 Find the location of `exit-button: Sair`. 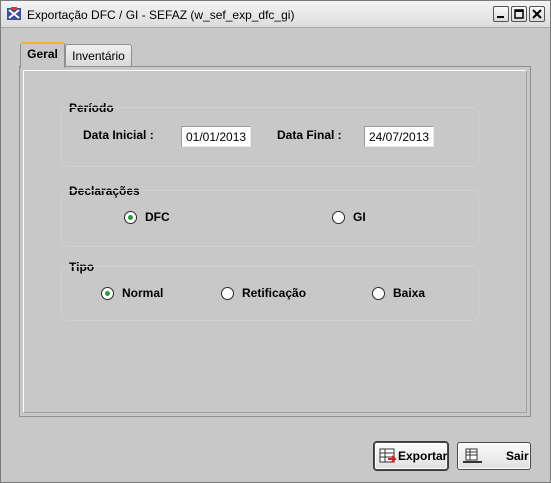

exit-button: Sair is located at coordinates (494, 456).